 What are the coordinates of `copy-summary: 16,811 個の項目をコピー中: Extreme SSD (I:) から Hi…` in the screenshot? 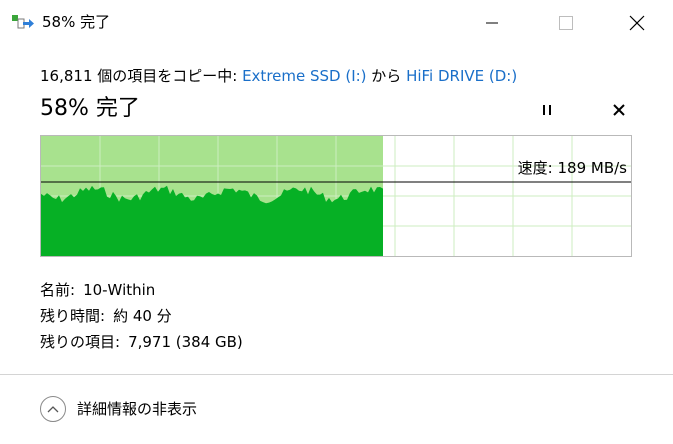 It's located at (278, 76).